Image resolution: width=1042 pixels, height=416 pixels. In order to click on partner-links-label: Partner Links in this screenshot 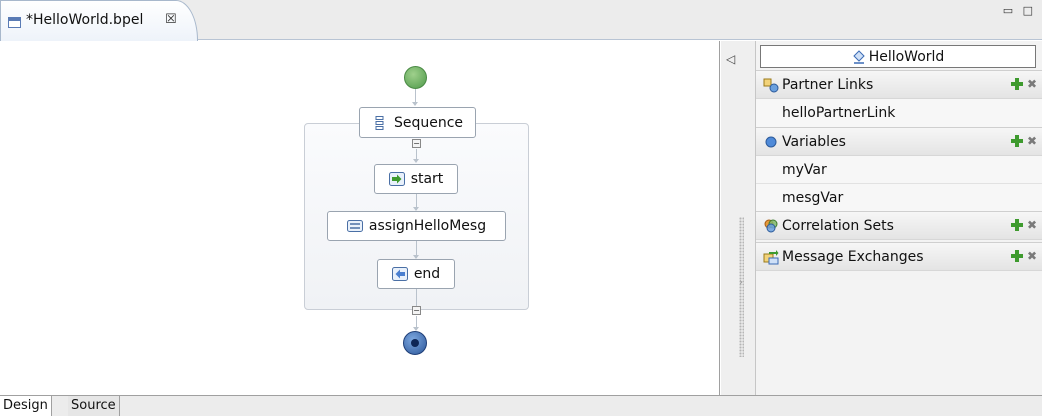, I will do `click(828, 84)`.